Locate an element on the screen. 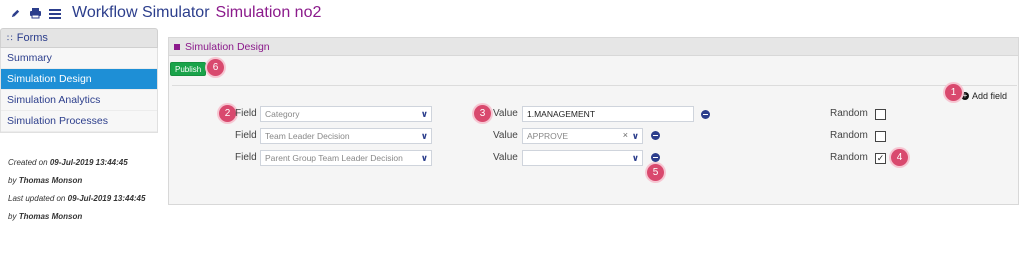 This screenshot has height=268, width=1024. square-icon is located at coordinates (177, 46).